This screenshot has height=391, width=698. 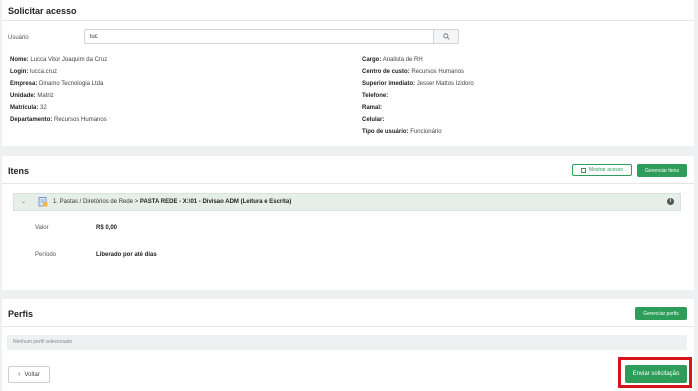 I want to click on no-profile-message: Nenhum perfil selecionado, so click(x=347, y=342).